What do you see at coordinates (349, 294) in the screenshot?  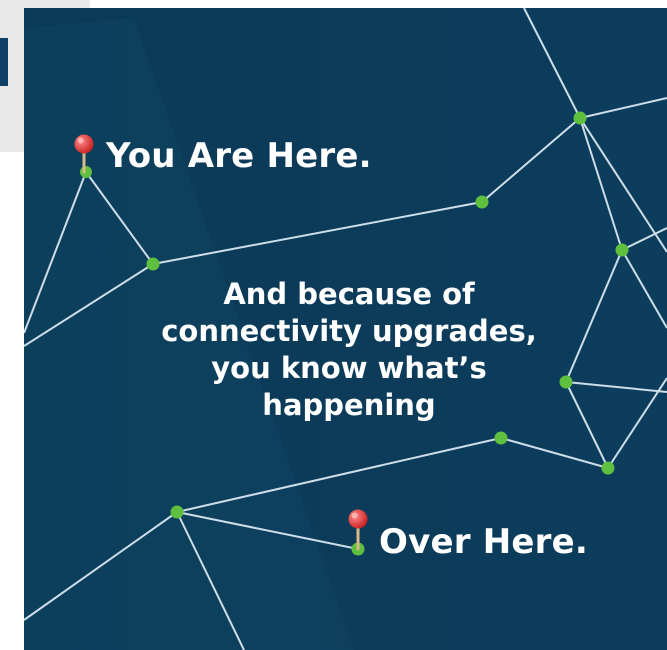 I see `body-line-1: And because of` at bounding box center [349, 294].